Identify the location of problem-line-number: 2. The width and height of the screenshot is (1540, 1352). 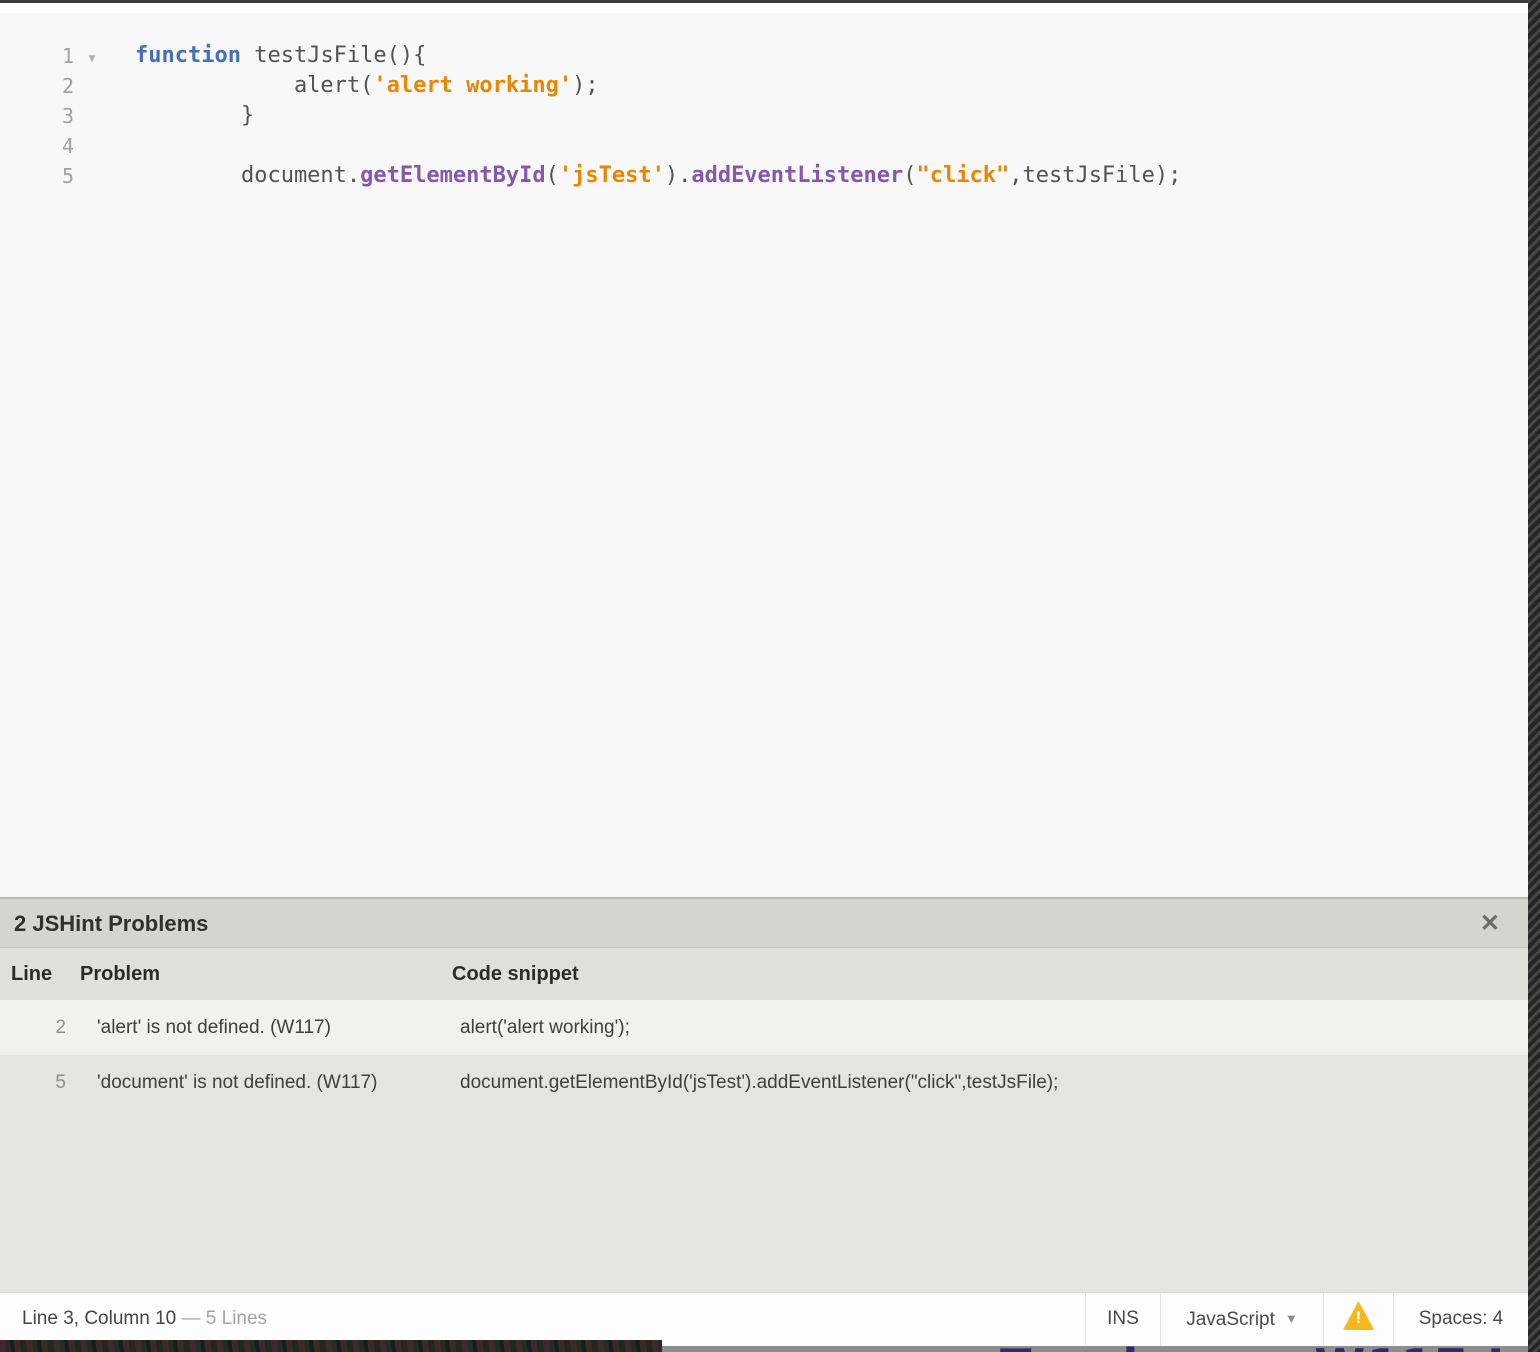
(60, 1027).